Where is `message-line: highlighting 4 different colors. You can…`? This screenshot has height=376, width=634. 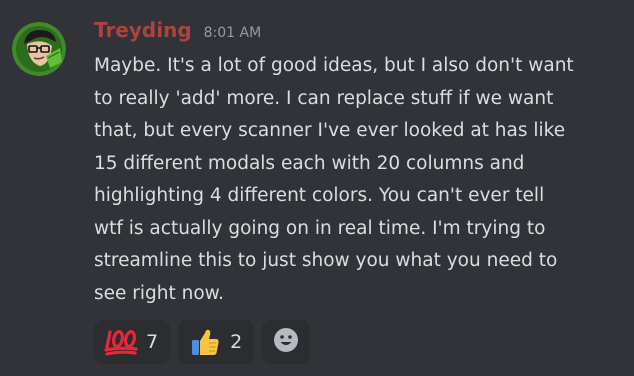
message-line: highlighting 4 different colors. You can… is located at coordinates (319, 195).